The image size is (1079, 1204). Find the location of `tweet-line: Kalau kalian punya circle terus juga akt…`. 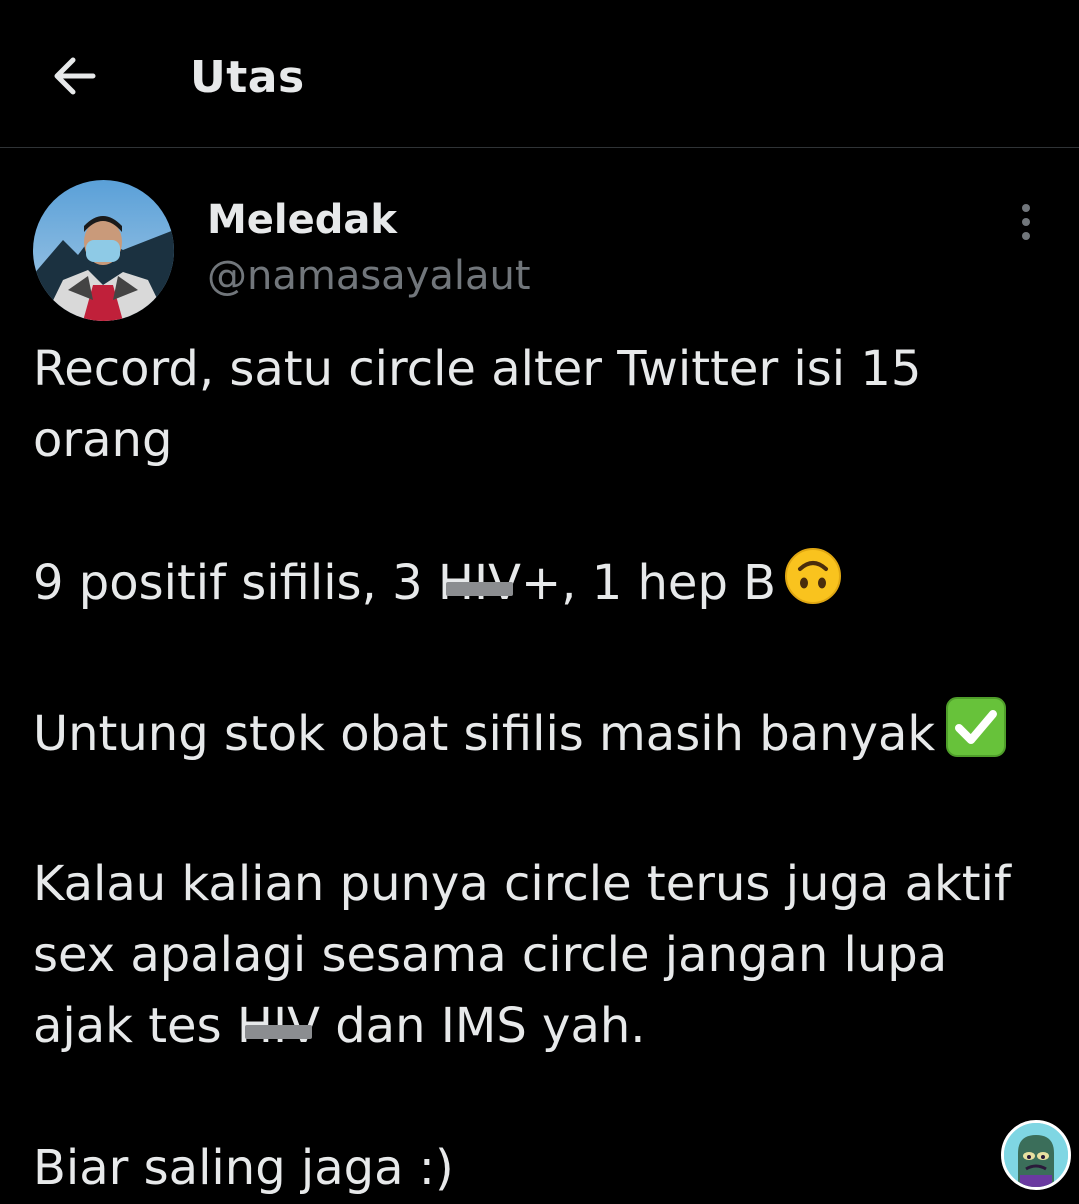

tweet-line: Kalau kalian punya circle terus juga akt… is located at coordinates (522, 884).